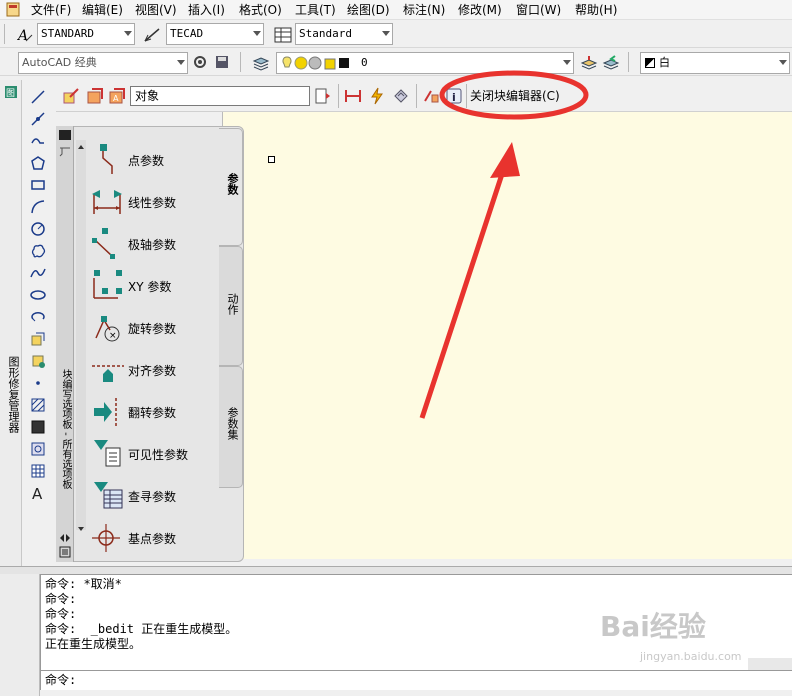 The height and width of the screenshot is (696, 792). I want to click on polyline-icon, so click(38, 141).